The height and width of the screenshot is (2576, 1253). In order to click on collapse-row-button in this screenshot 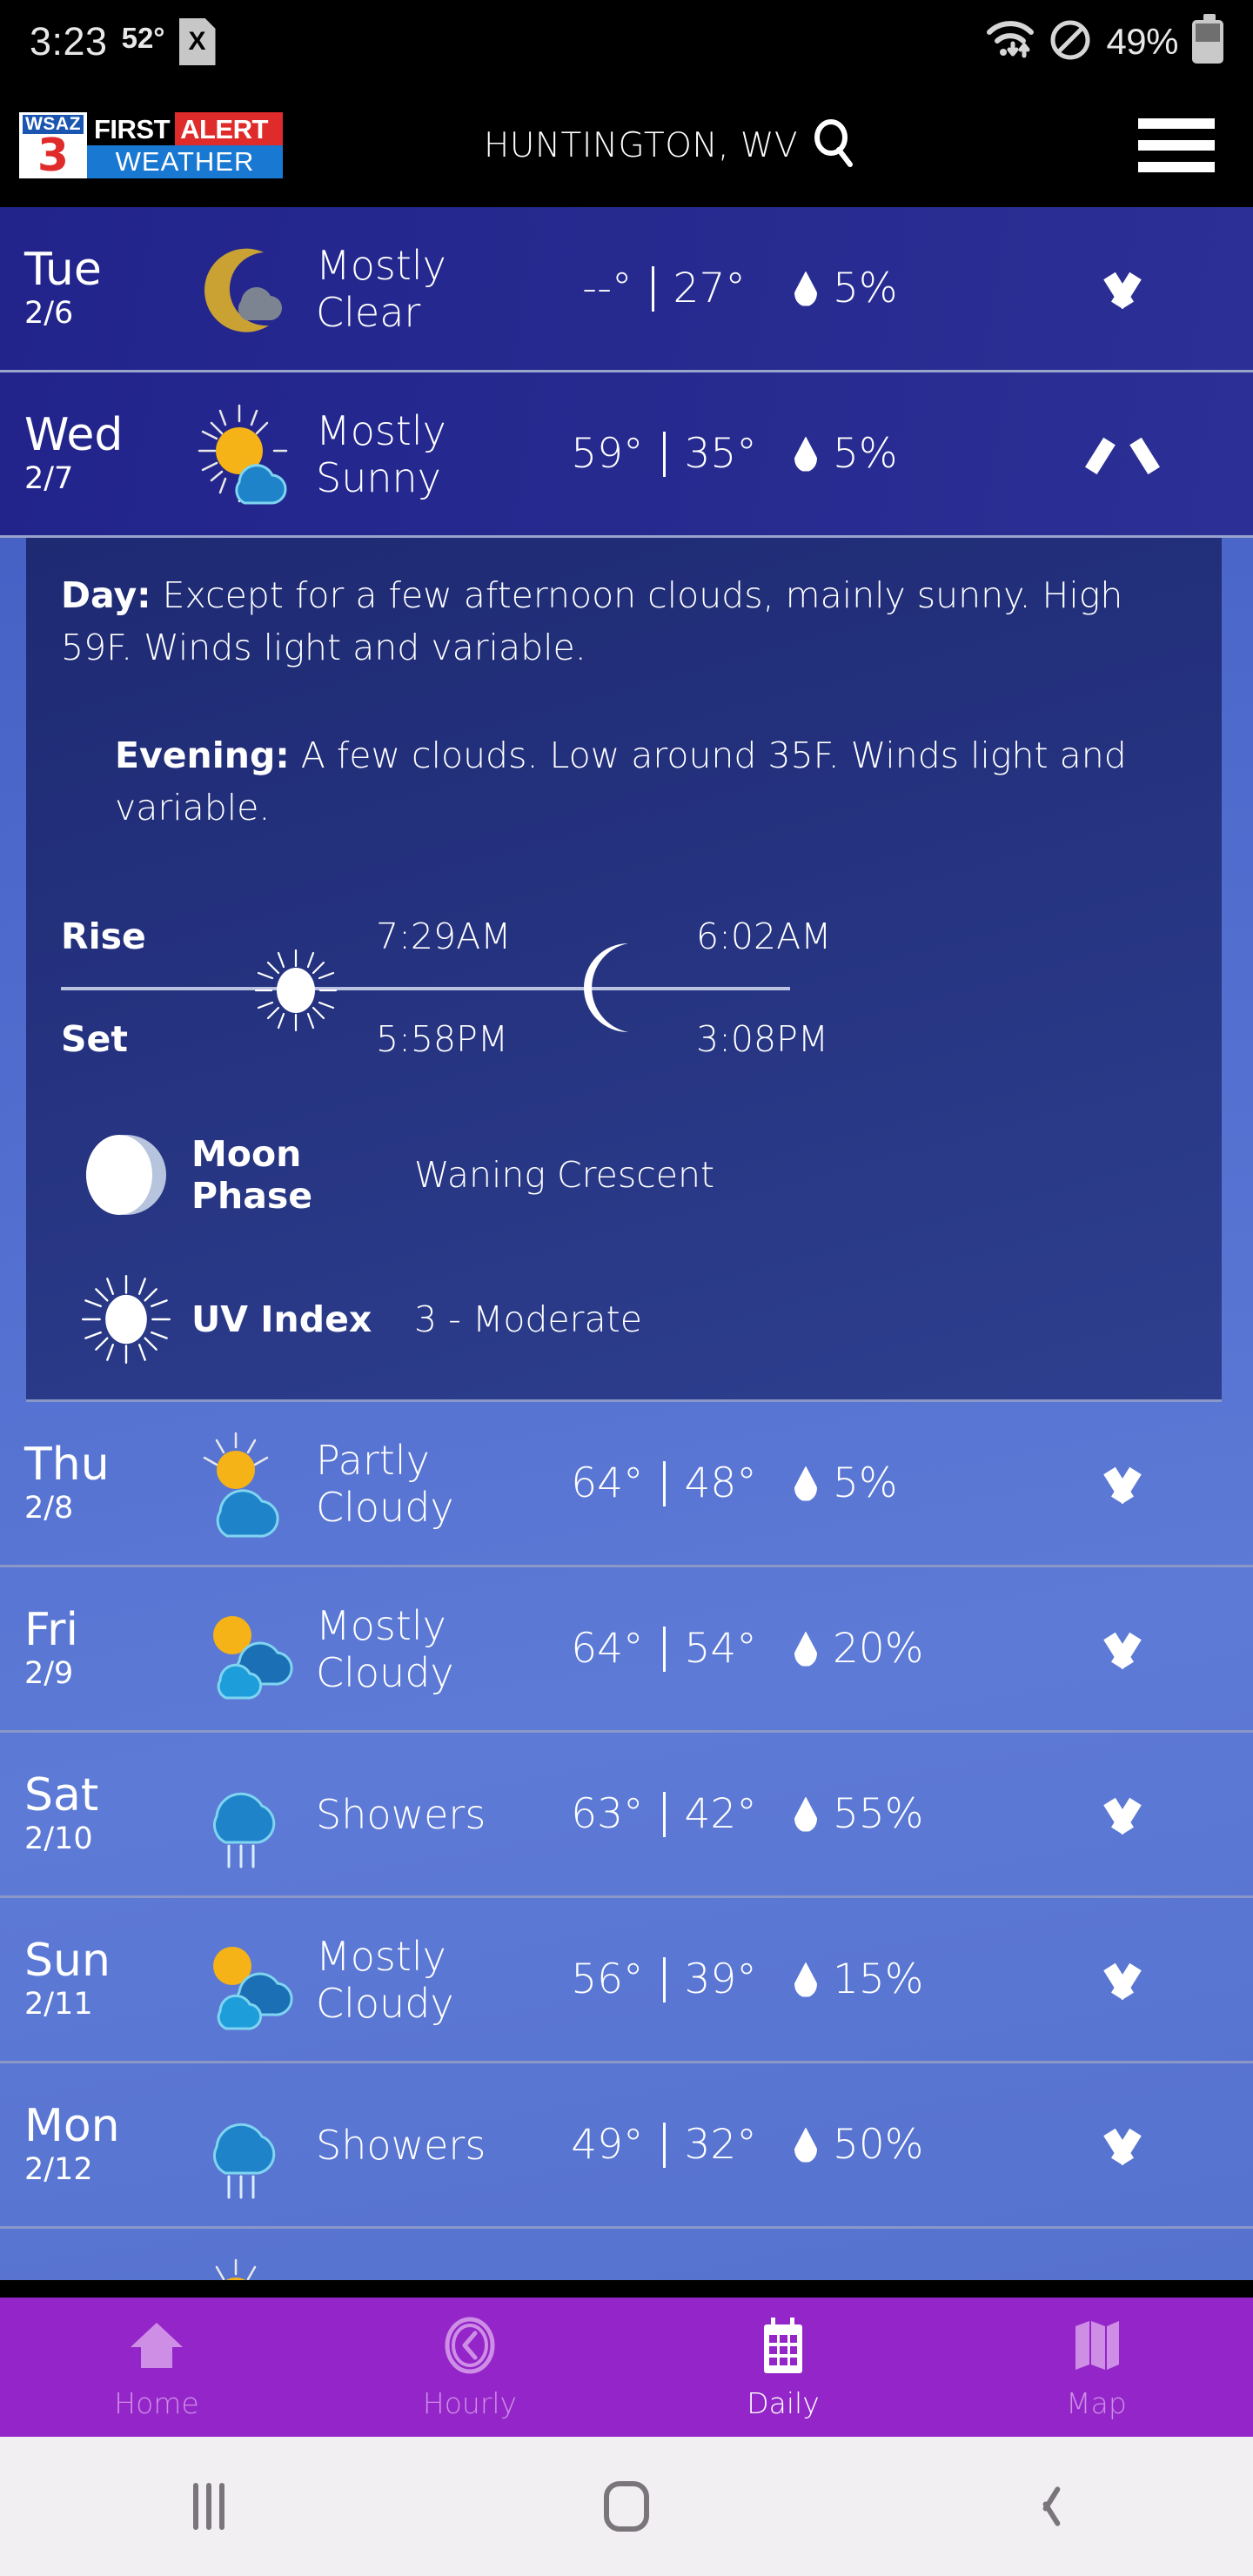, I will do `click(1132, 454)`.